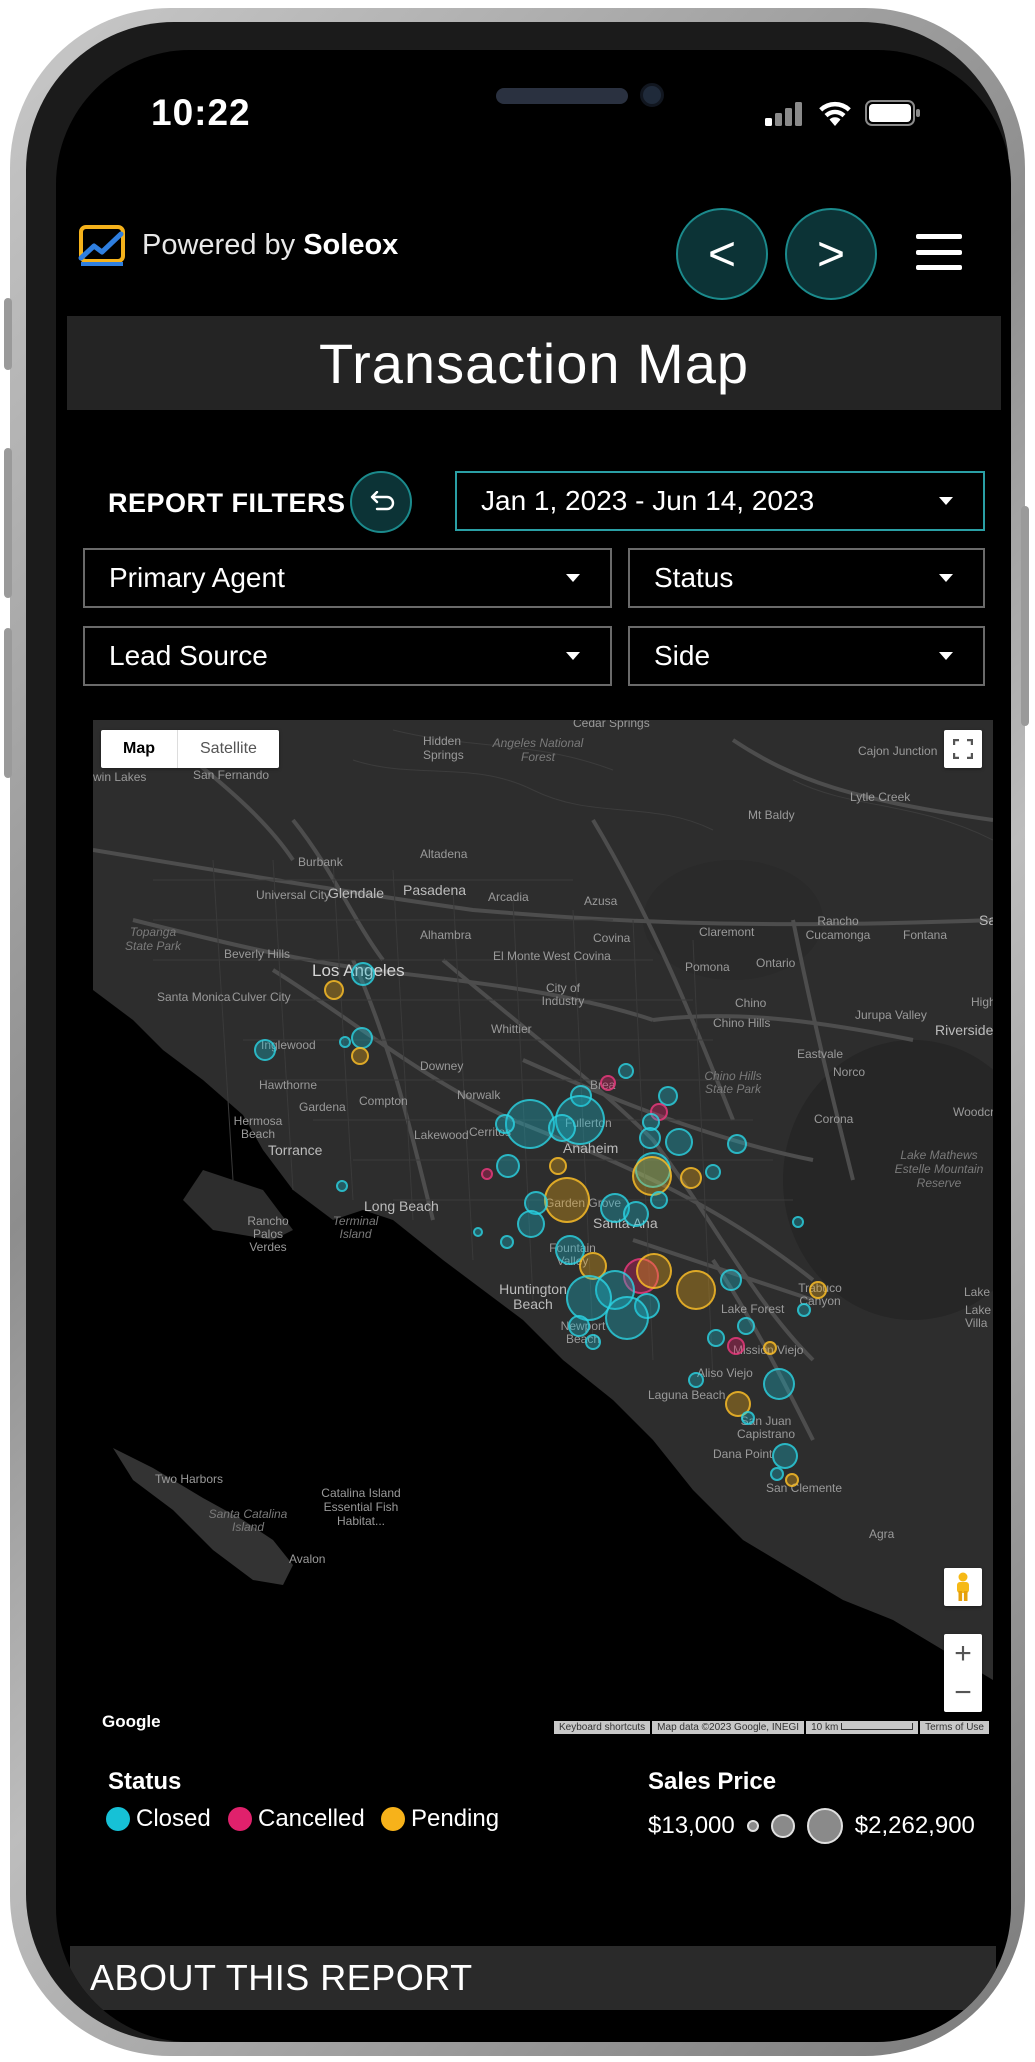  Describe the element at coordinates (963, 1653) in the screenshot. I see `zoom-in-button: +` at that location.